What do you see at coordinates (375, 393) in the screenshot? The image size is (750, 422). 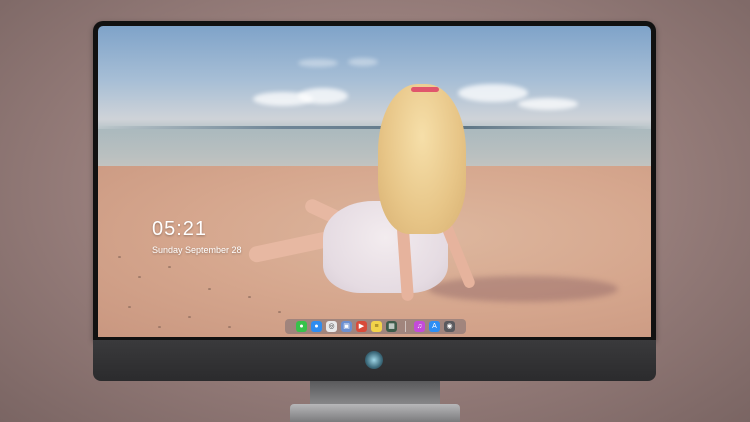 I see `monitor-stand-neck` at bounding box center [375, 393].